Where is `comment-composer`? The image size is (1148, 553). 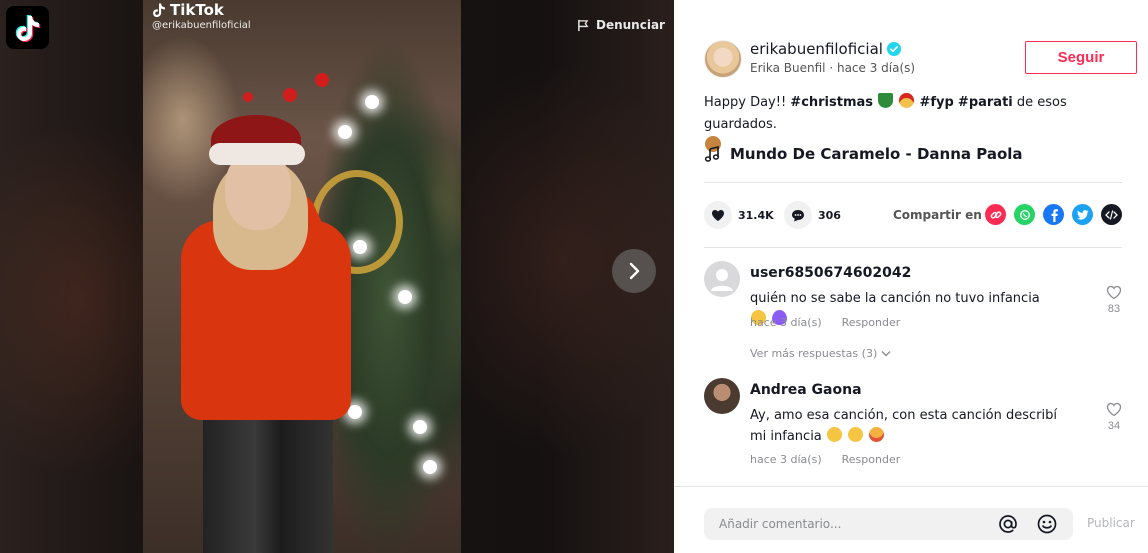
comment-composer is located at coordinates (888, 524).